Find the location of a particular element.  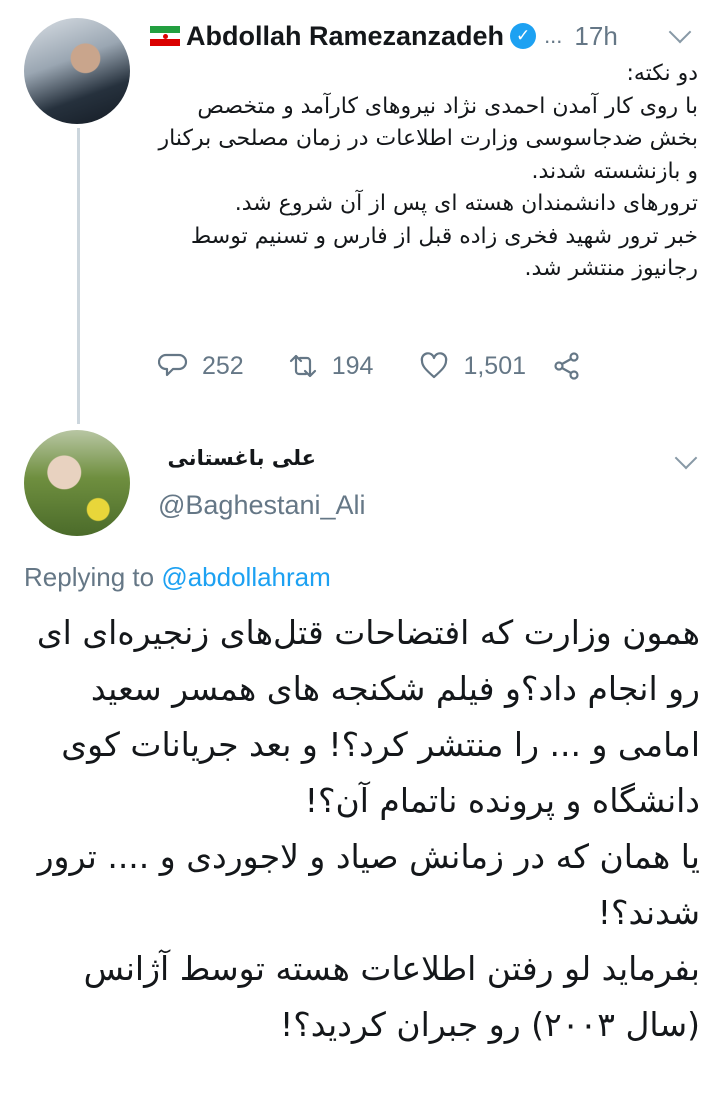

like-button: 1,501 is located at coordinates (472, 366).